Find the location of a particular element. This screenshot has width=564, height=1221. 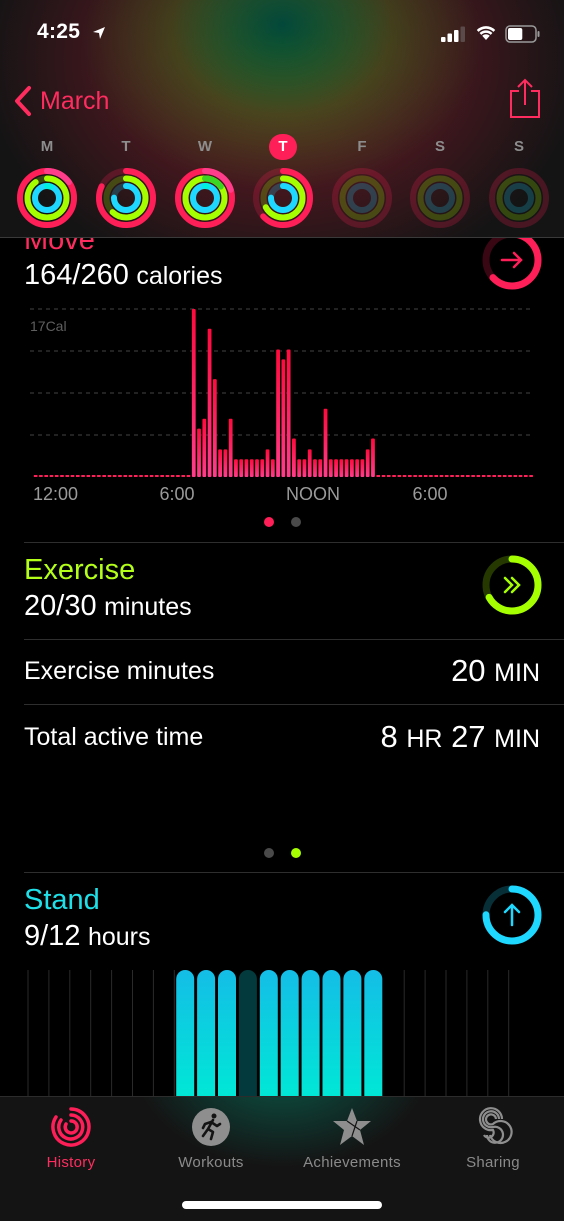

home-indicator is located at coordinates (282, 1205).